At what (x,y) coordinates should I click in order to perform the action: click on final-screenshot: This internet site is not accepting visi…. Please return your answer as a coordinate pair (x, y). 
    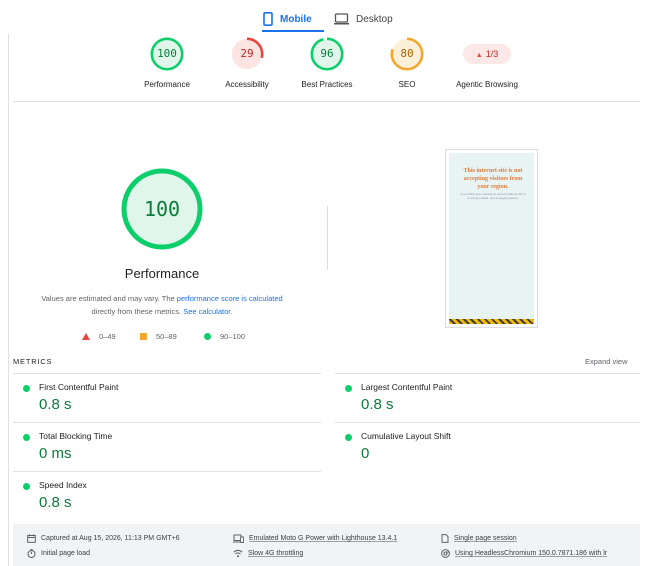
    Looking at the image, I should click on (491, 238).